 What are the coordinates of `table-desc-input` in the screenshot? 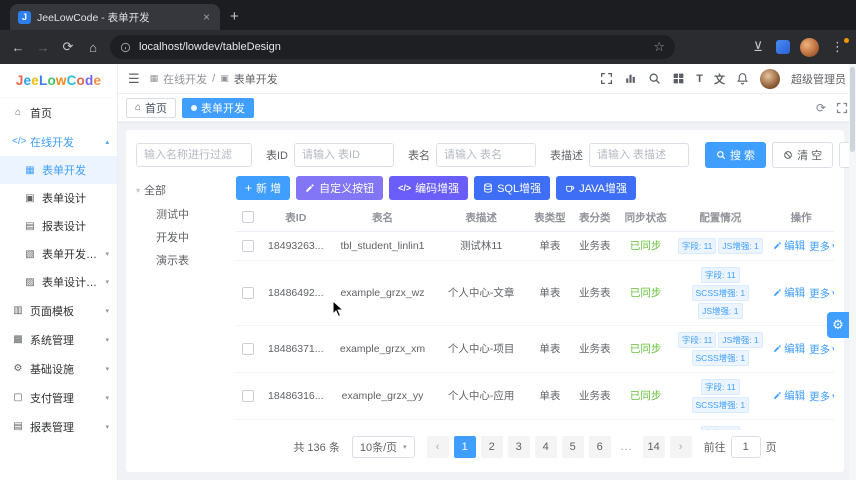 It's located at (639, 155).